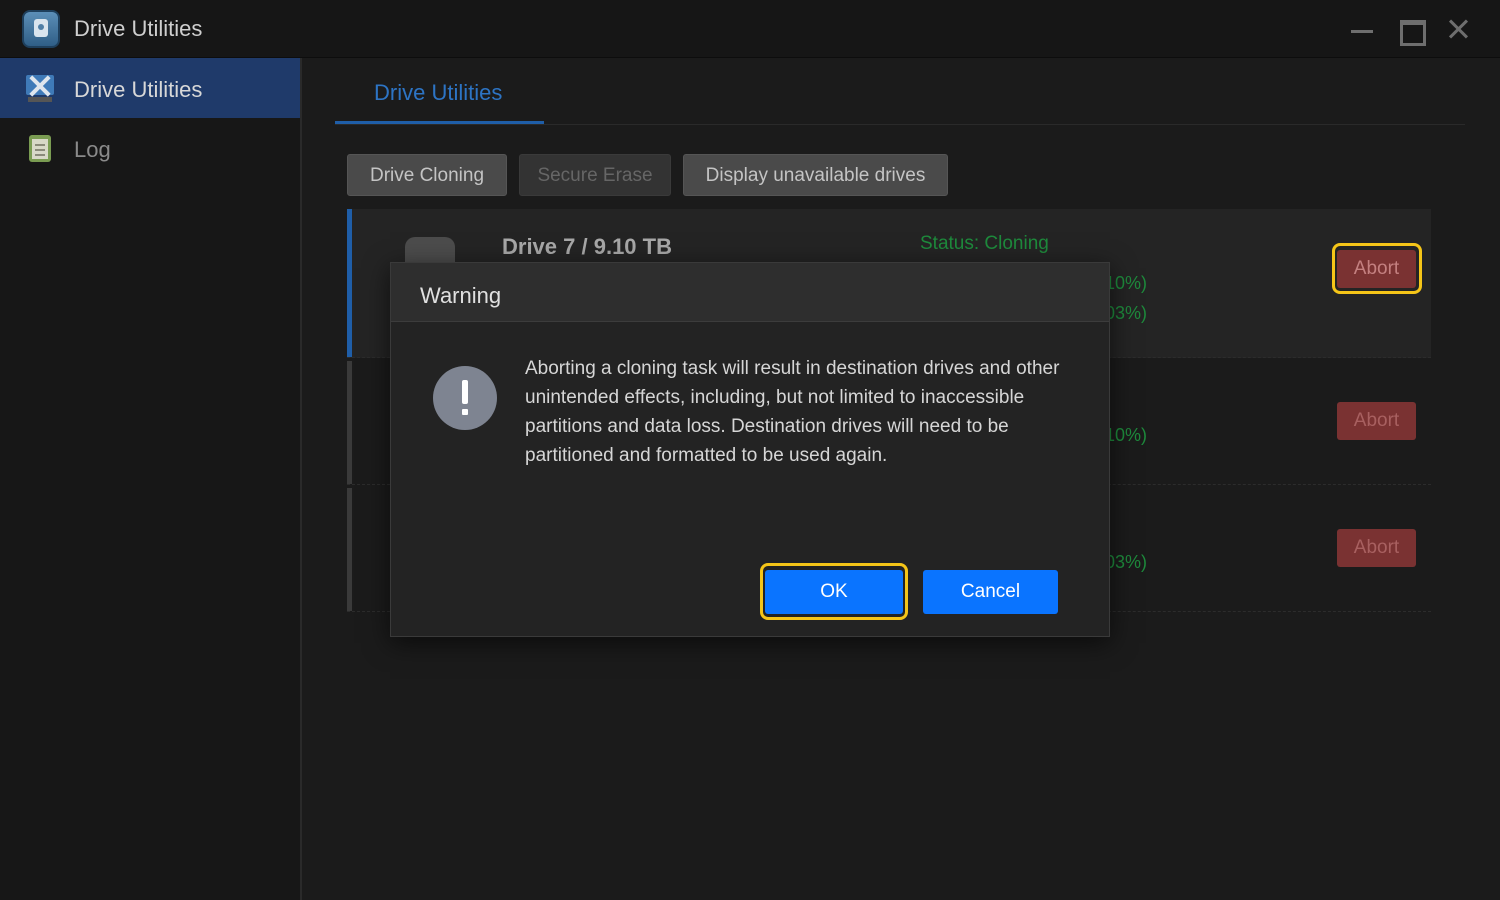 The width and height of the screenshot is (1500, 900). I want to click on display-unavailable-drives-button: Display unavailable drives, so click(815, 175).